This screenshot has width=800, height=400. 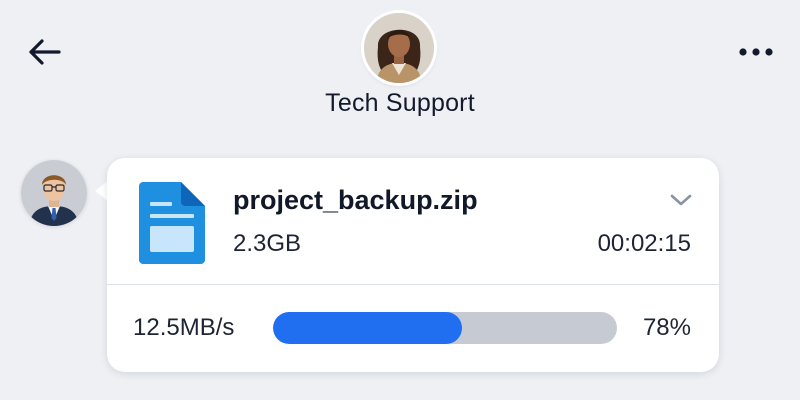 I want to click on transfer-speed: 12.5MB/s, so click(x=184, y=327).